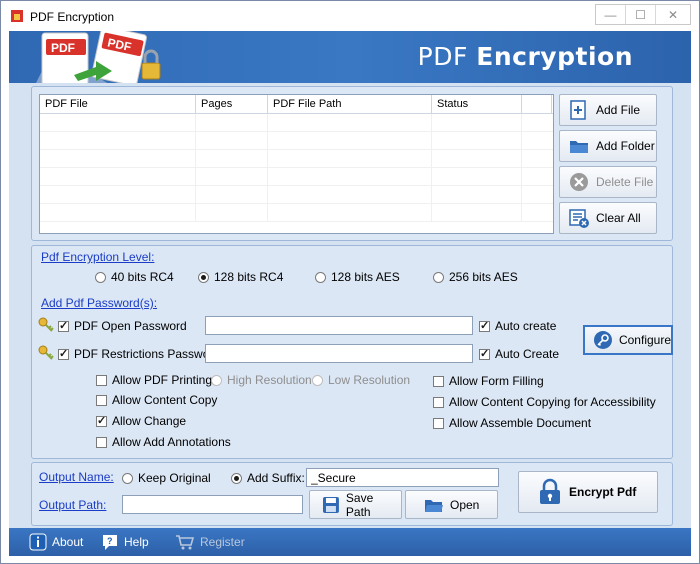 This screenshot has width=700, height=564. I want to click on delete-file-button: Delete File, so click(608, 182).